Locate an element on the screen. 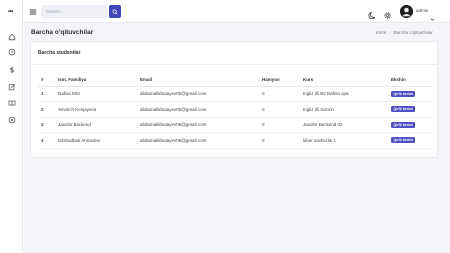 The height and width of the screenshot is (253, 450). student-name: Javohir backend is located at coordinates (96, 125).